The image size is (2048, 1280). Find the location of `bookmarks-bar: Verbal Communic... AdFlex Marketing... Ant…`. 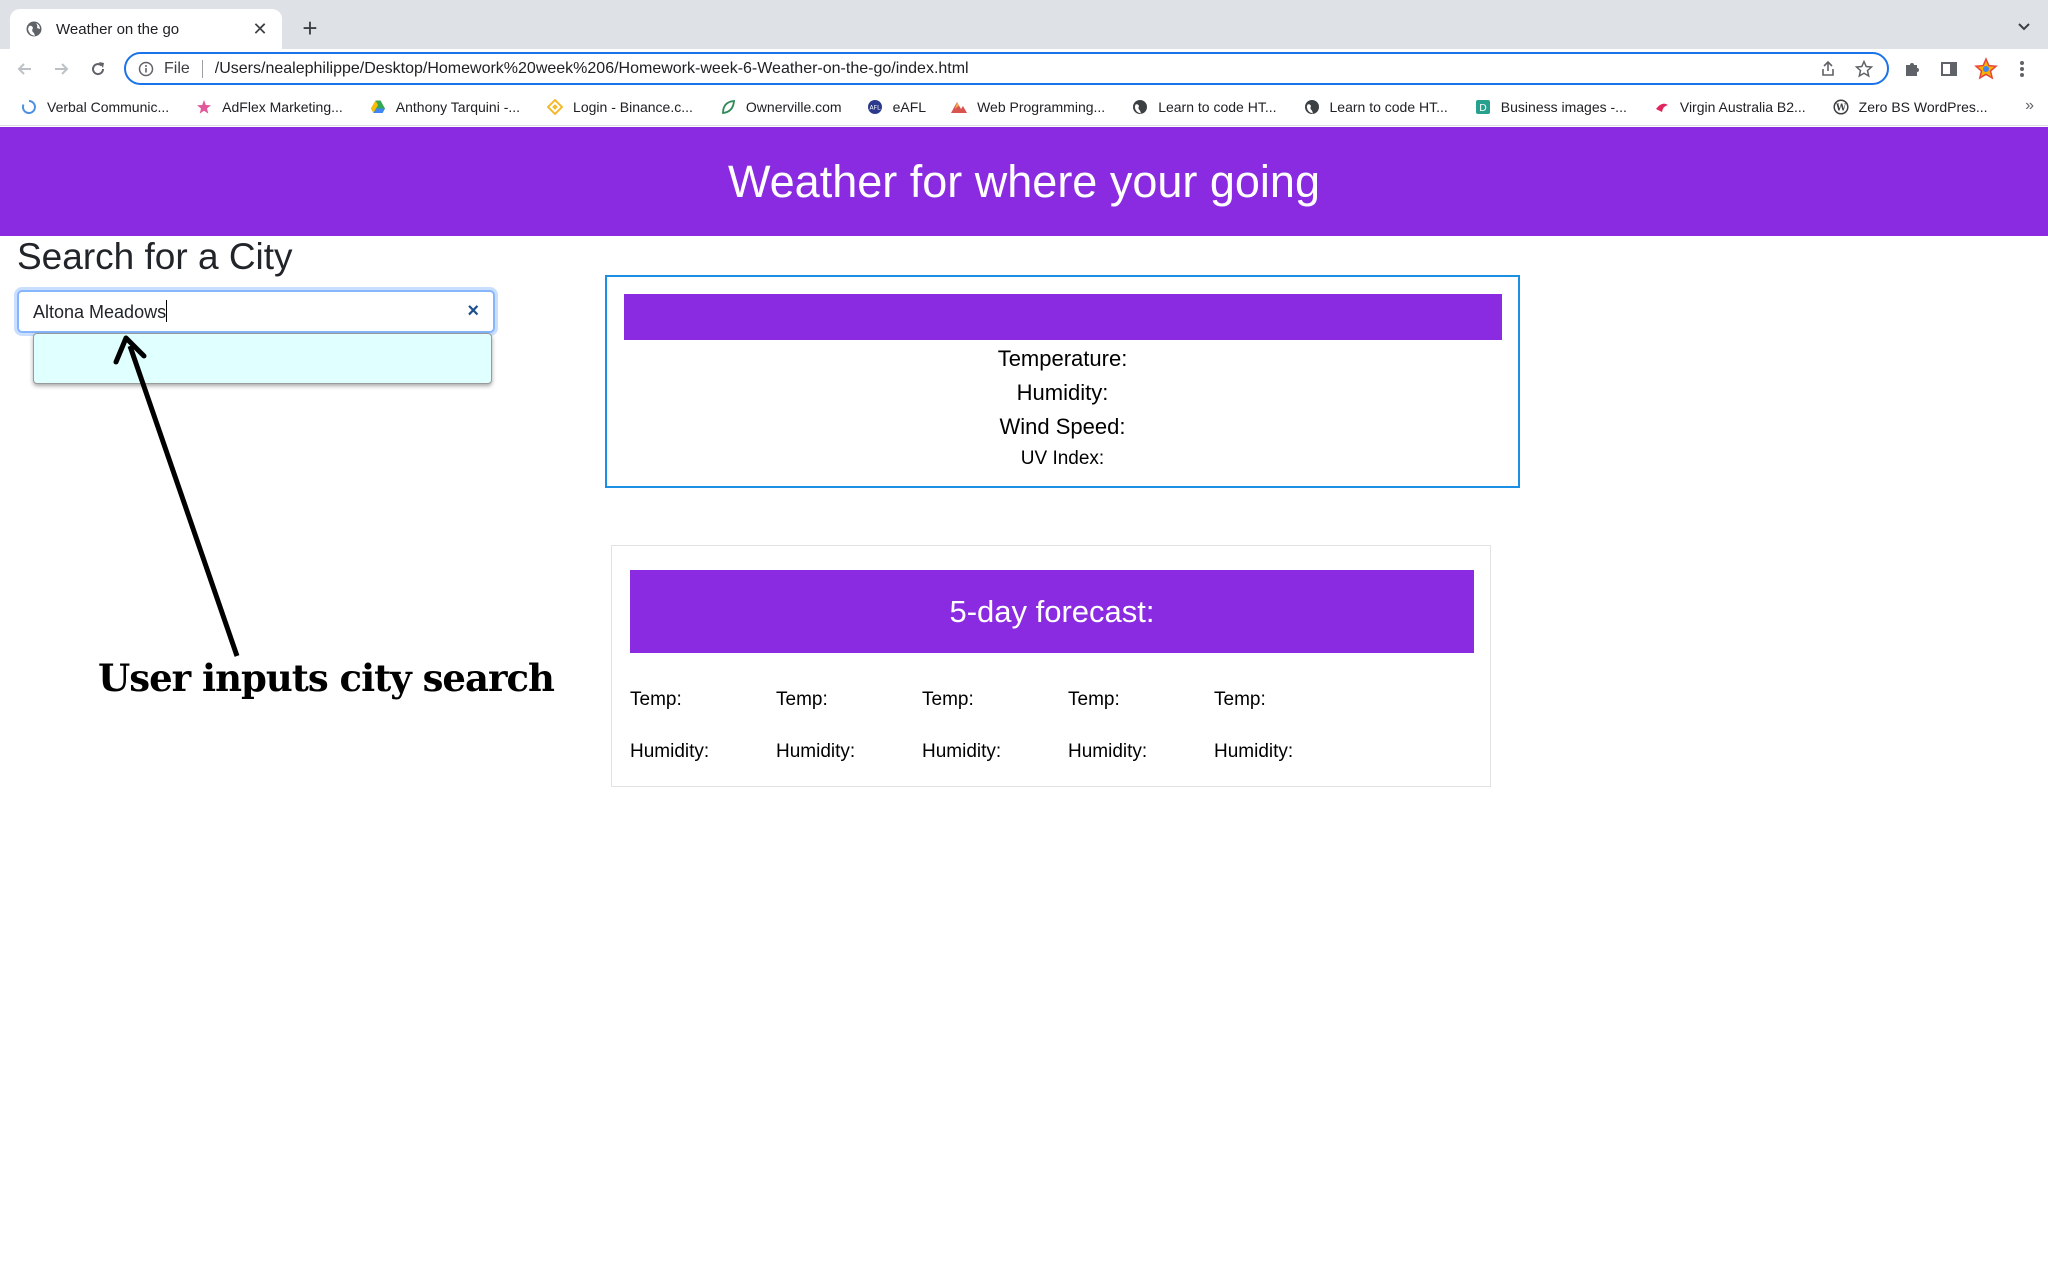

bookmarks-bar: Verbal Communic... AdFlex Marketing... Ant… is located at coordinates (1024, 107).